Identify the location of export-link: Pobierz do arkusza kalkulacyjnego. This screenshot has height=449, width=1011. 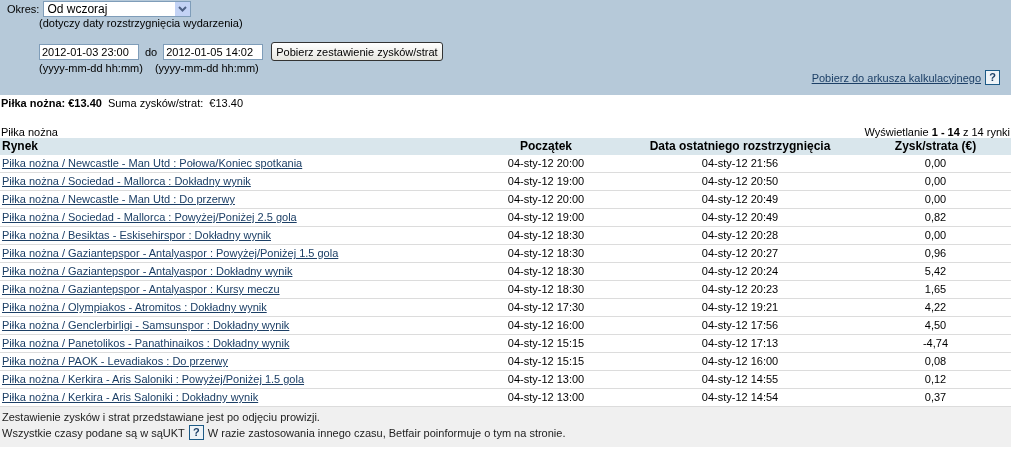
(896, 77).